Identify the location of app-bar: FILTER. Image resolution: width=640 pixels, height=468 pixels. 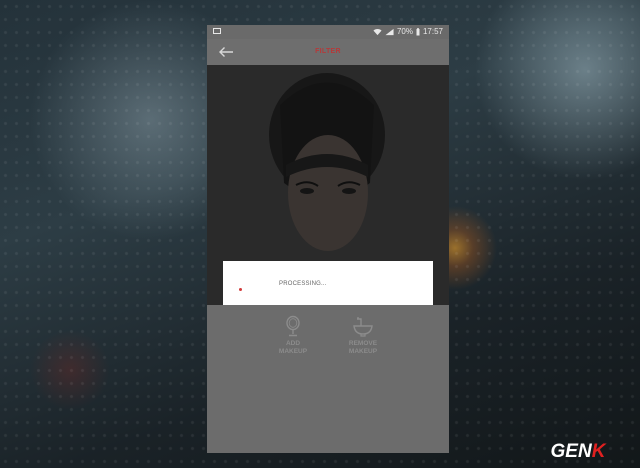
(328, 52).